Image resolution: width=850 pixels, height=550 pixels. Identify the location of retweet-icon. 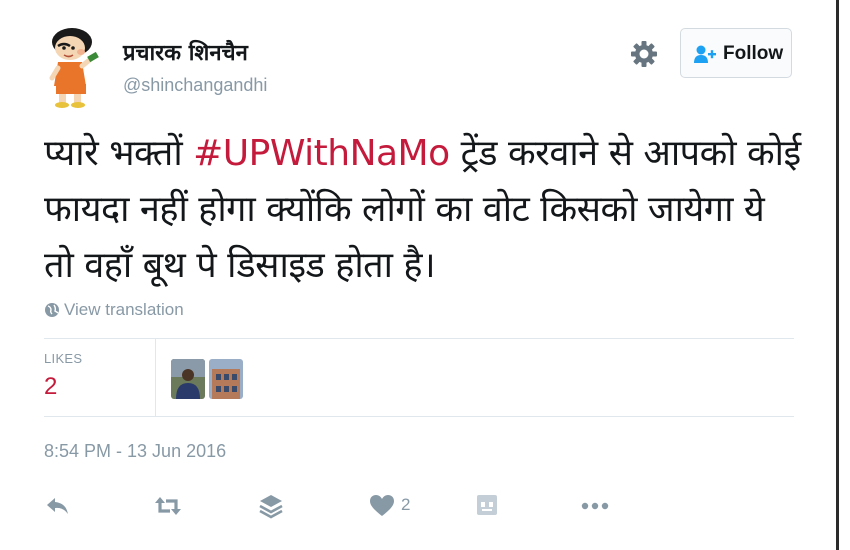
(168, 506).